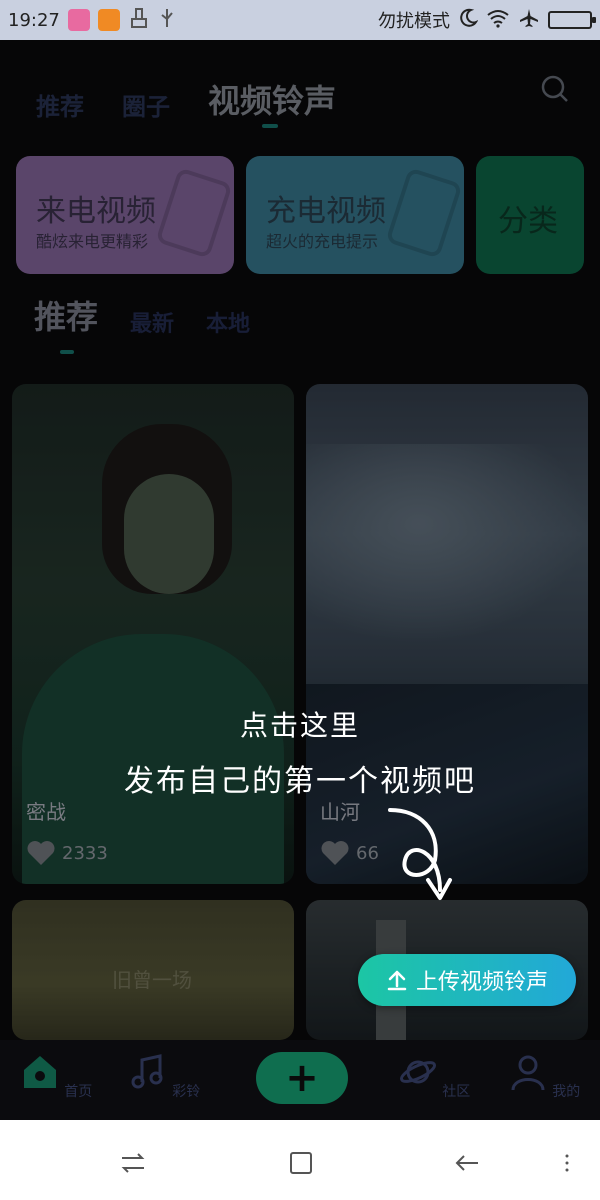 Image resolution: width=600 pixels, height=1200 pixels. What do you see at coordinates (498, 20) in the screenshot?
I see `wifi-icon` at bounding box center [498, 20].